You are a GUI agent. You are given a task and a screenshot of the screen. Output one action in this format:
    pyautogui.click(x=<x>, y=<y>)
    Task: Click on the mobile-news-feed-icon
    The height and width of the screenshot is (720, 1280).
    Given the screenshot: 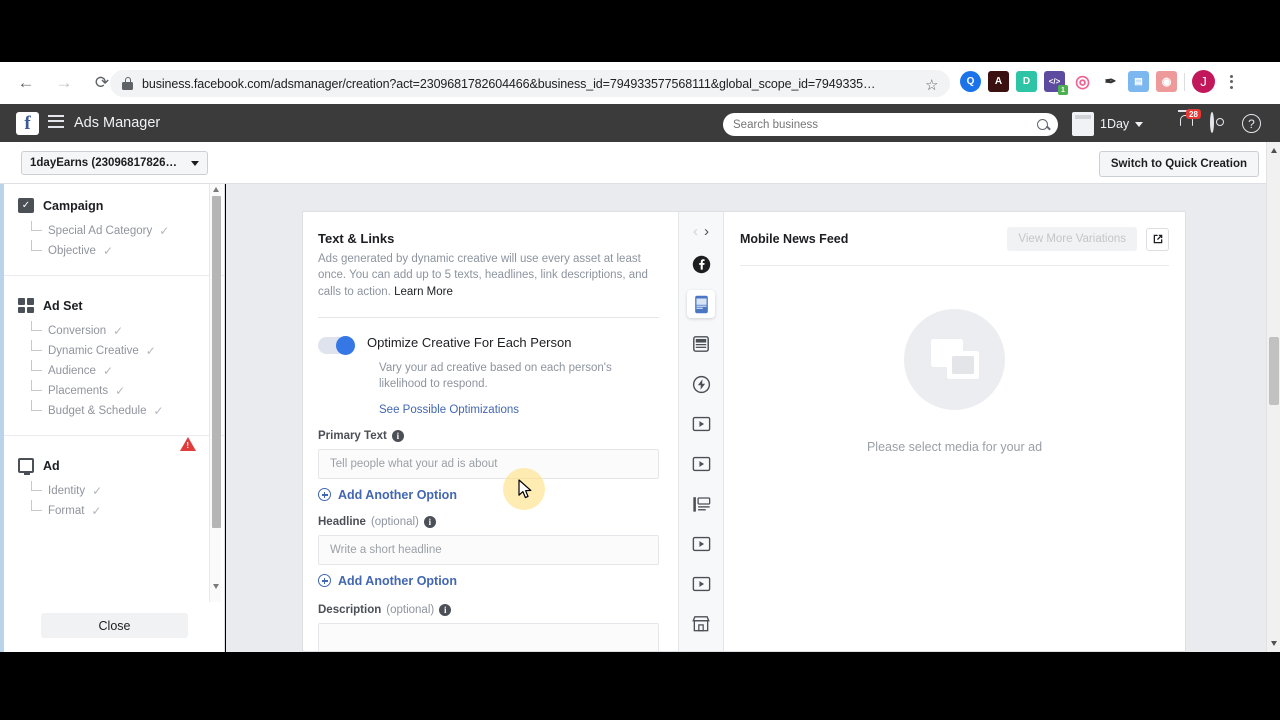 What is the action you would take?
    pyautogui.click(x=701, y=304)
    